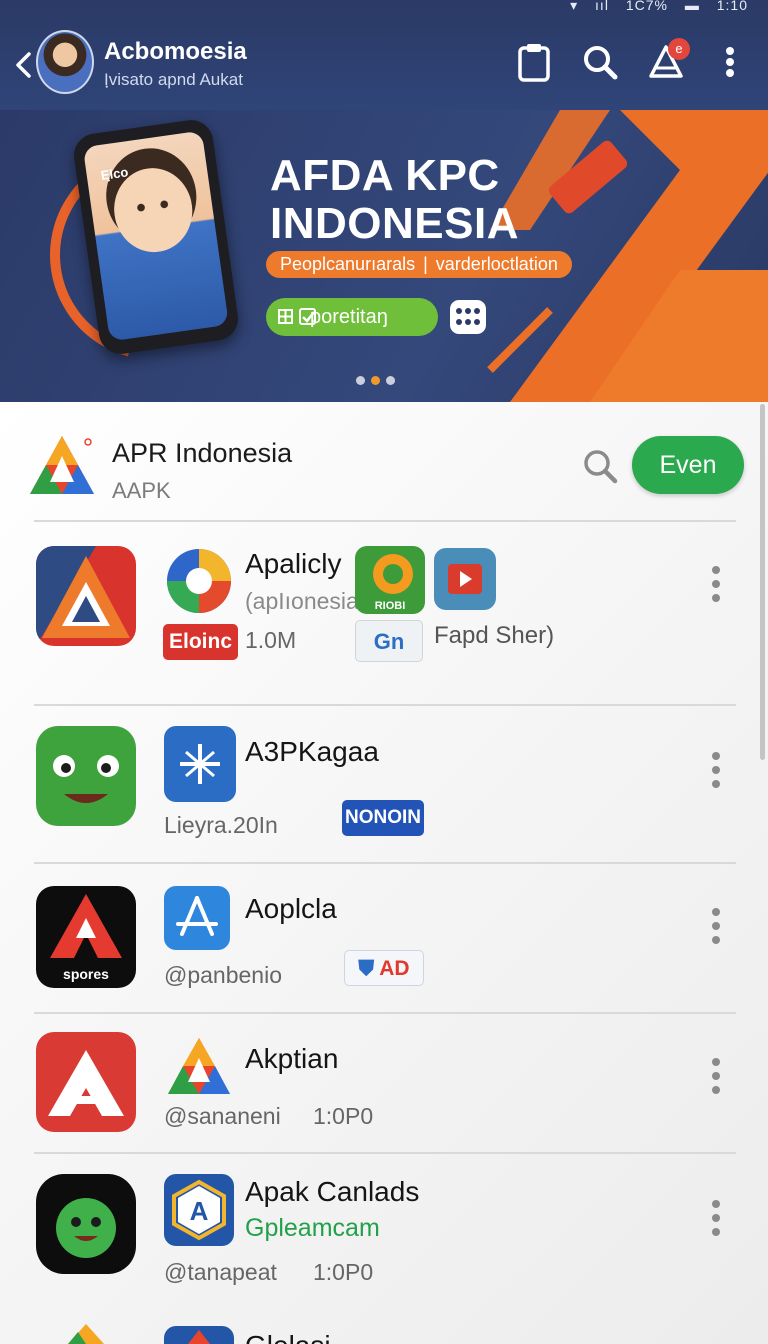 Image resolution: width=768 pixels, height=1344 pixels. I want to click on section-title: APR Indonesia, so click(202, 453).